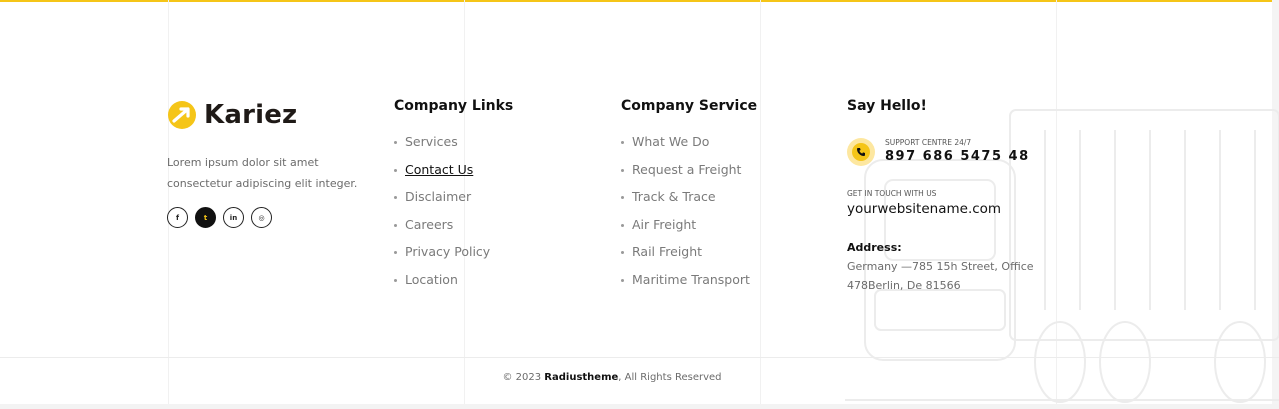 The height and width of the screenshot is (409, 1279). Describe the element at coordinates (431, 142) in the screenshot. I see `link-services: Services` at that location.